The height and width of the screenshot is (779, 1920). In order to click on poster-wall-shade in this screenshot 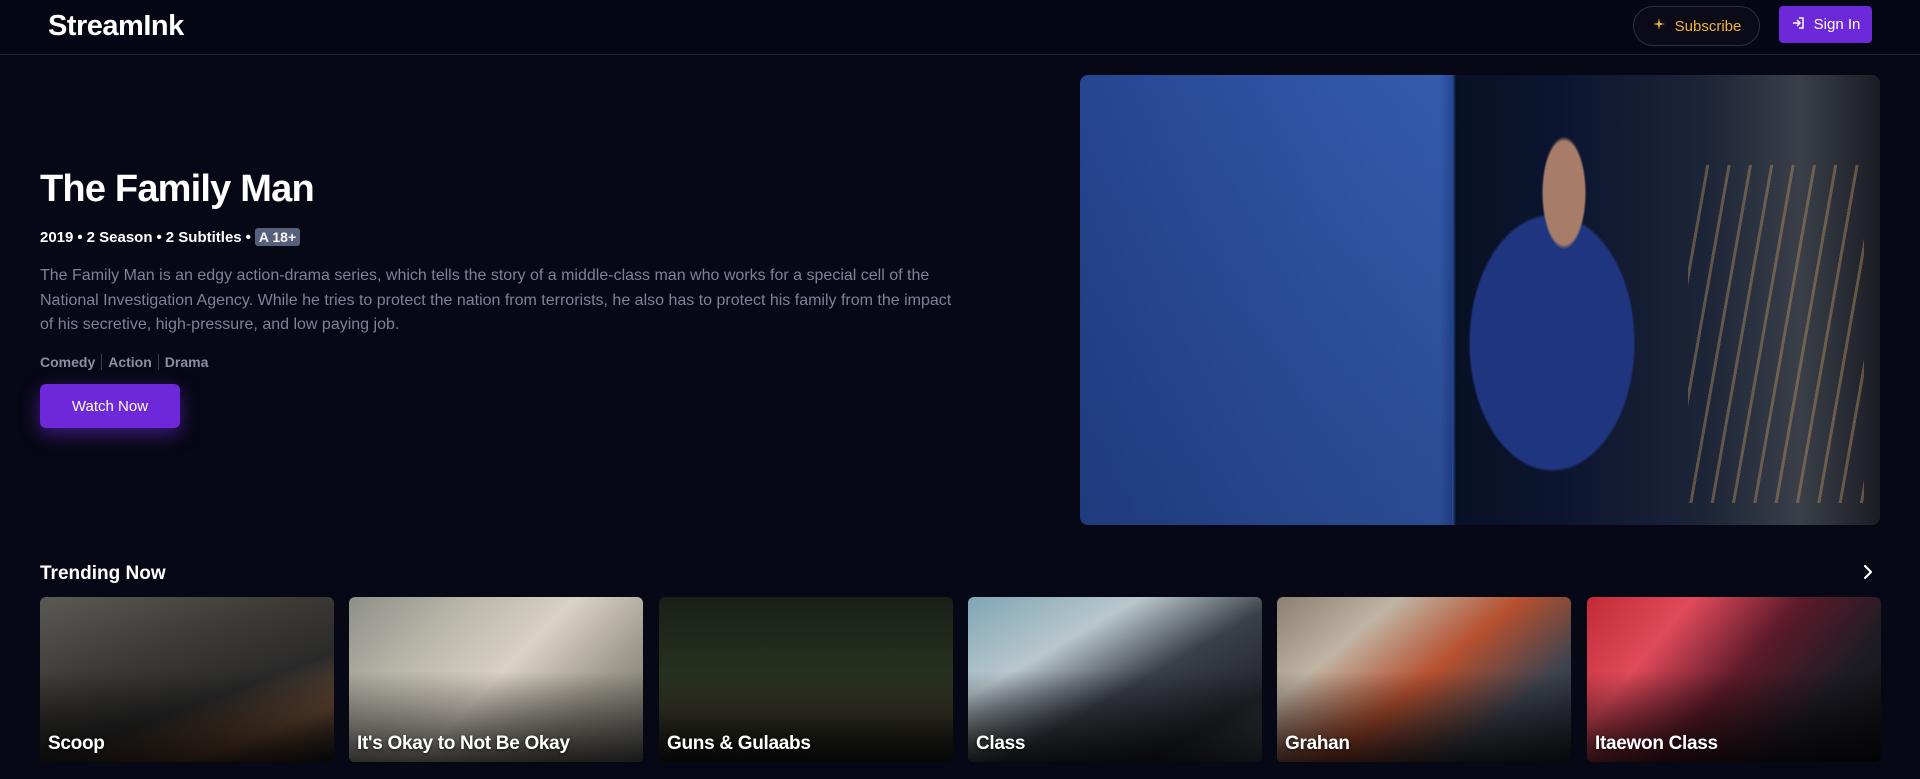, I will do `click(1266, 300)`.